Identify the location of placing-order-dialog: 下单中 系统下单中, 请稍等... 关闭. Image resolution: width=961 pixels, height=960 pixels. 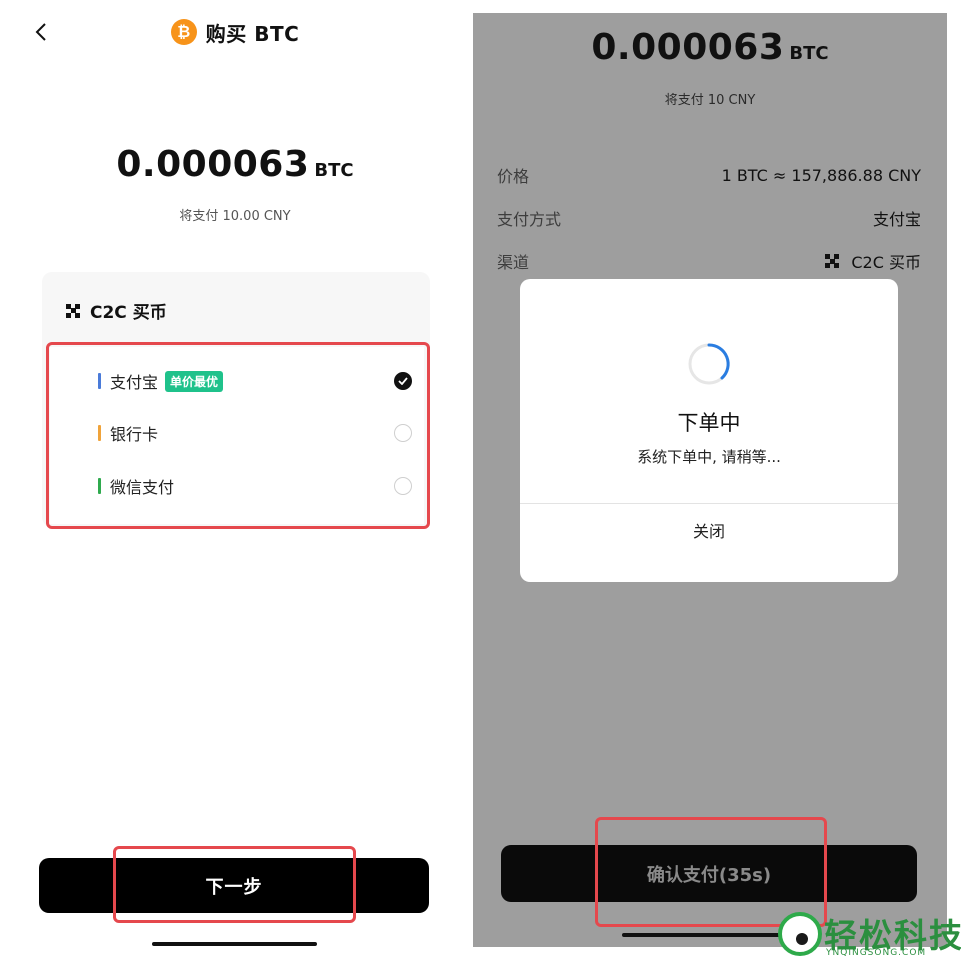
(709, 430).